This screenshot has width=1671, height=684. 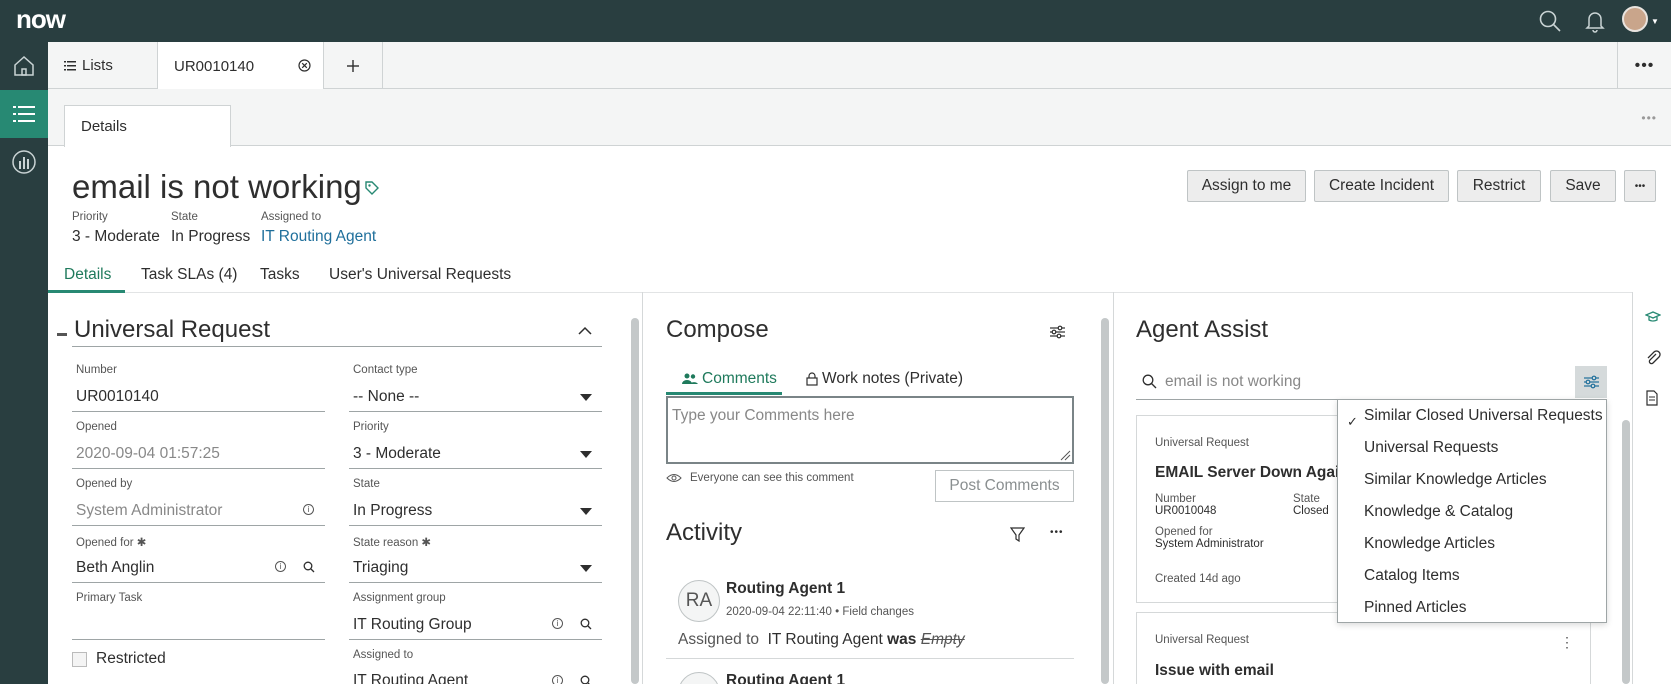 I want to click on filter-sliders-button, so click(x=1591, y=382).